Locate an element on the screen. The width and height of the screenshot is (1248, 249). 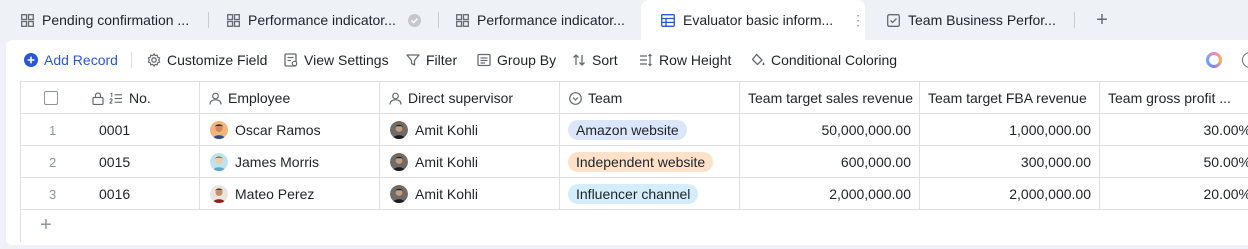
column-header-label: Employee is located at coordinates (259, 98).